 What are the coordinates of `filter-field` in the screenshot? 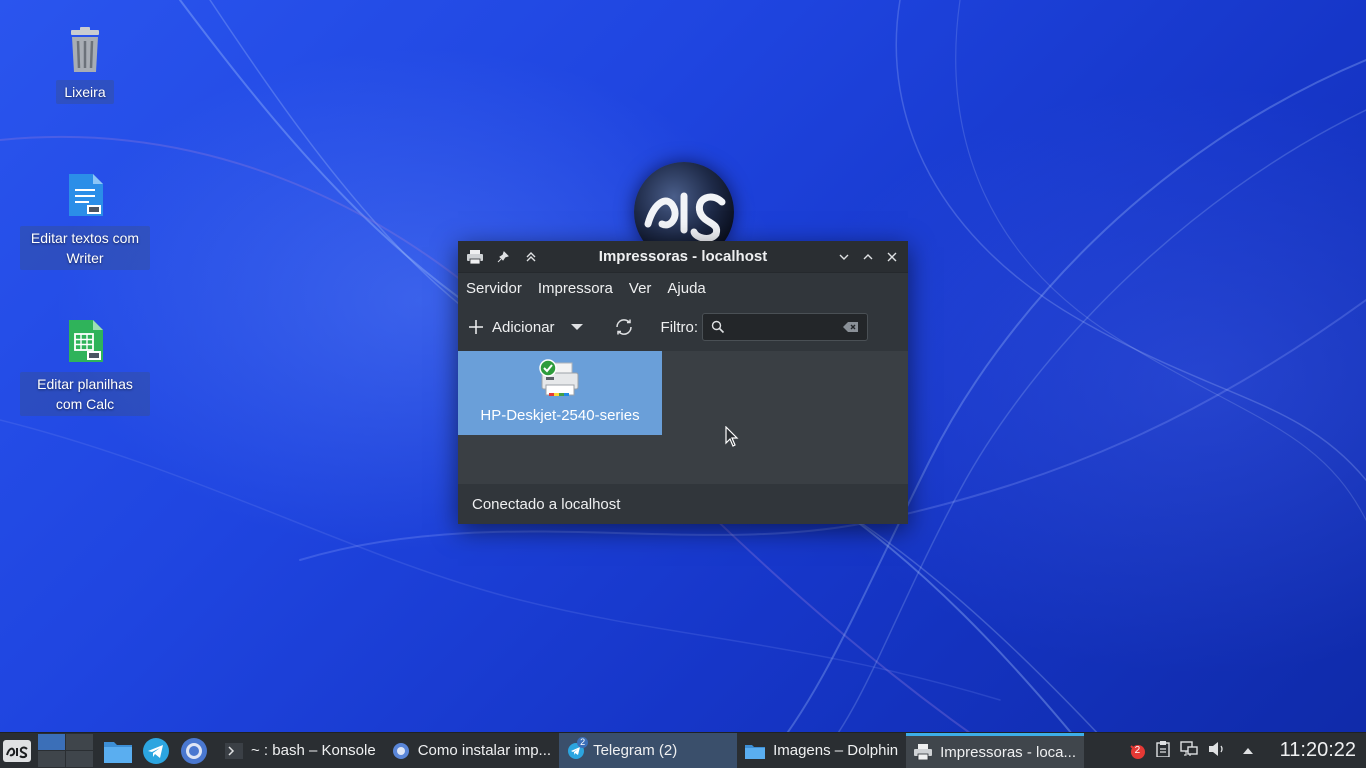 It's located at (785, 327).